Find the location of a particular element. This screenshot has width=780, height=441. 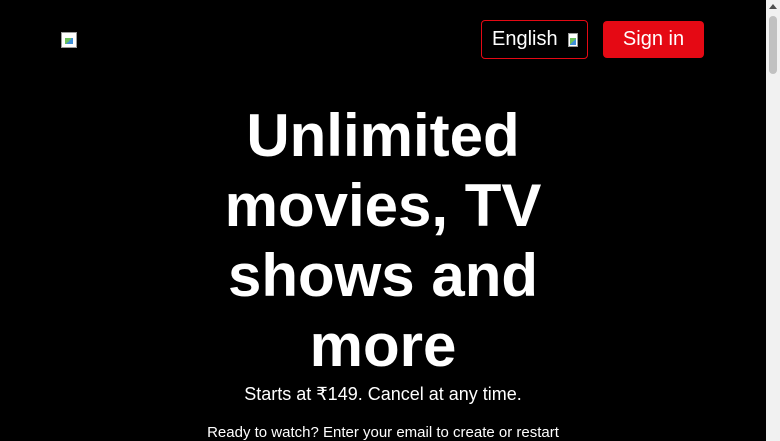

language-select: English is located at coordinates (534, 39).